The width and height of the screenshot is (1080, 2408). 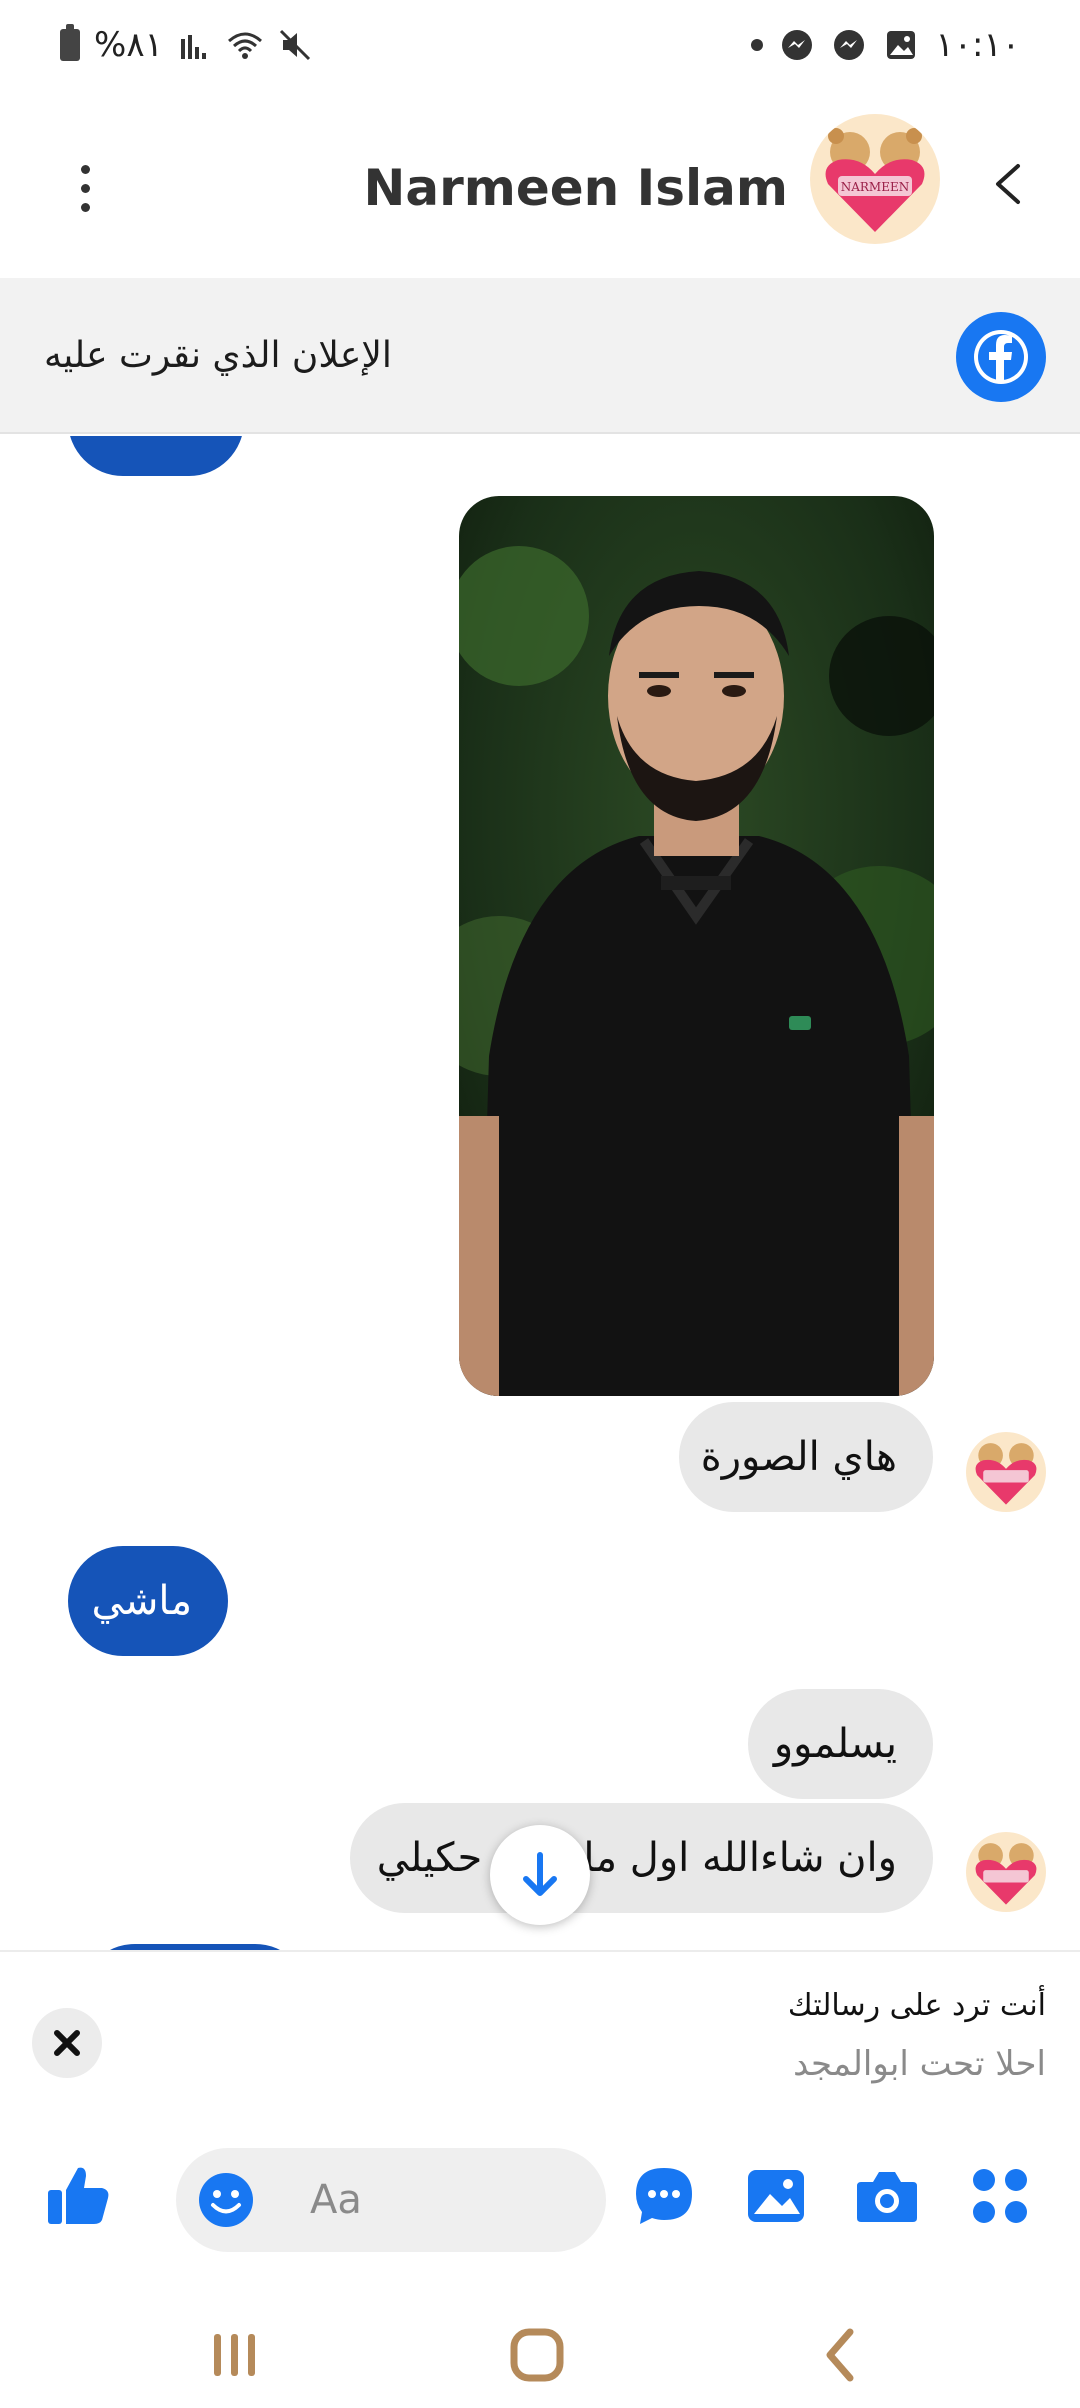 I want to click on signal-icon, so click(x=193, y=47).